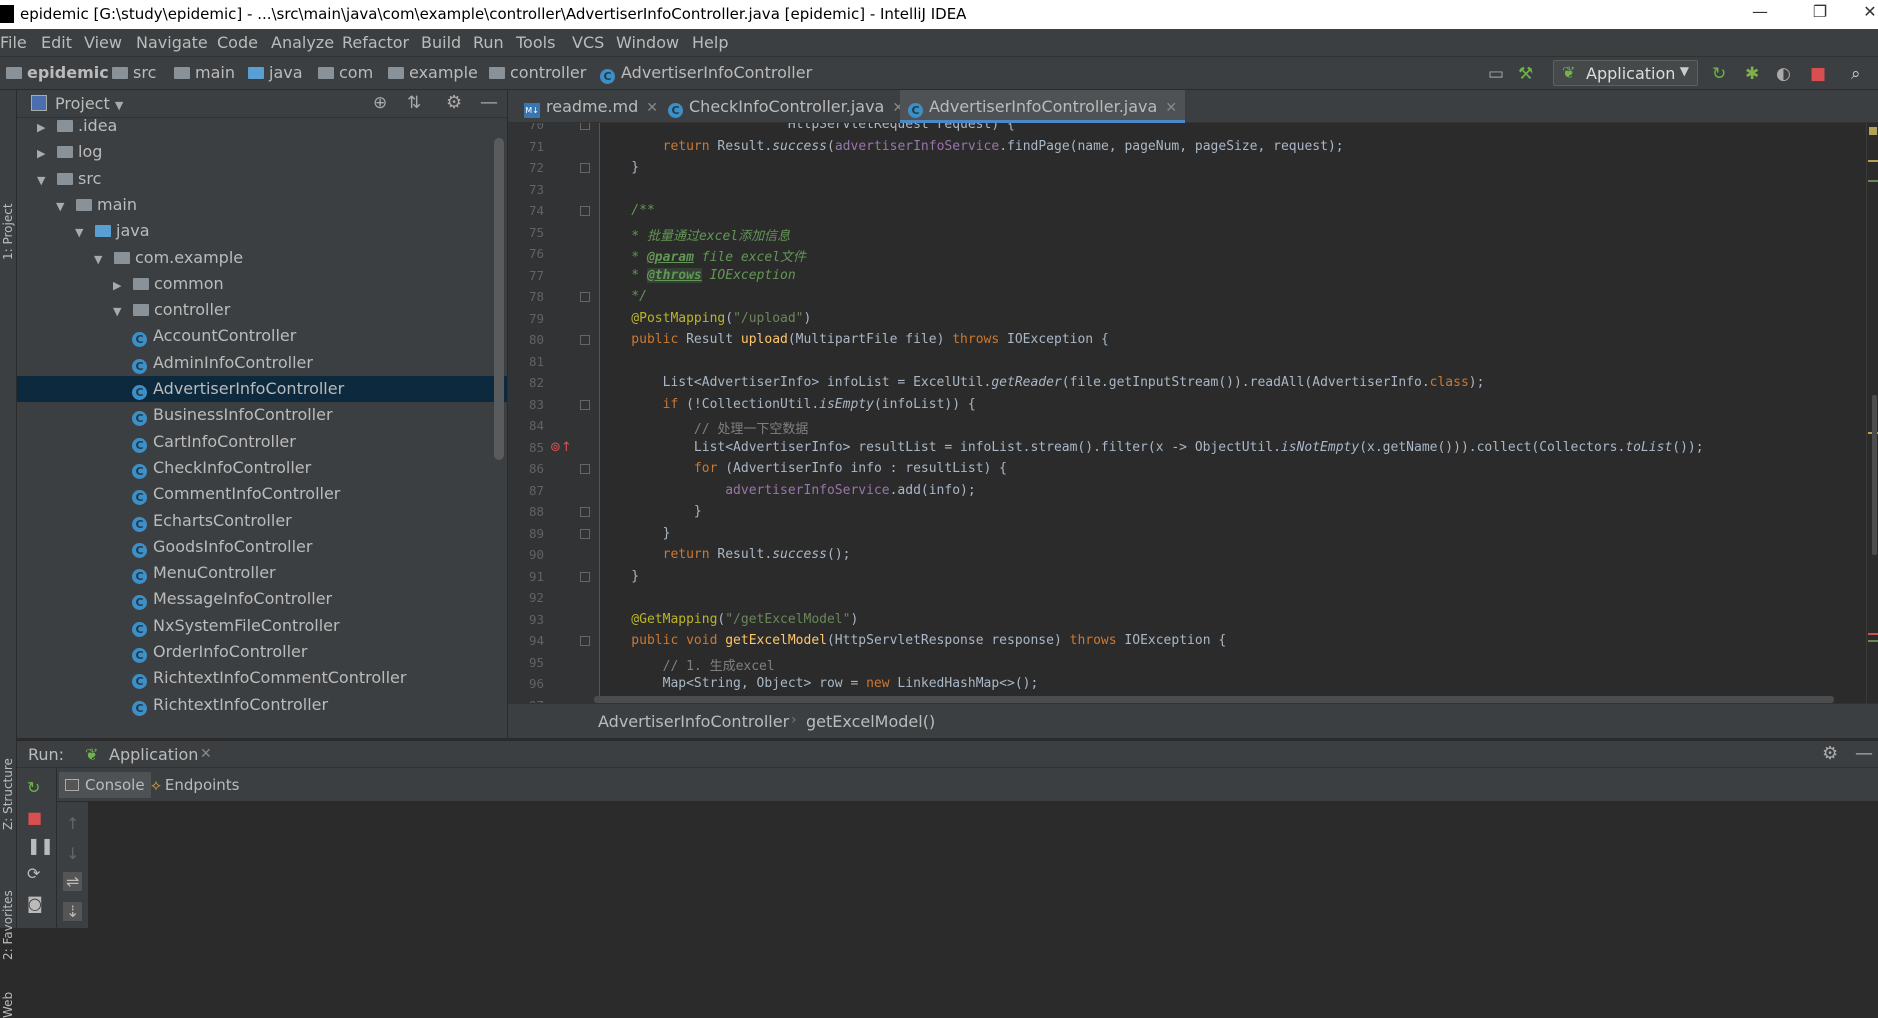  I want to click on tree-class-item: C CommentInfoController, so click(178, 494).